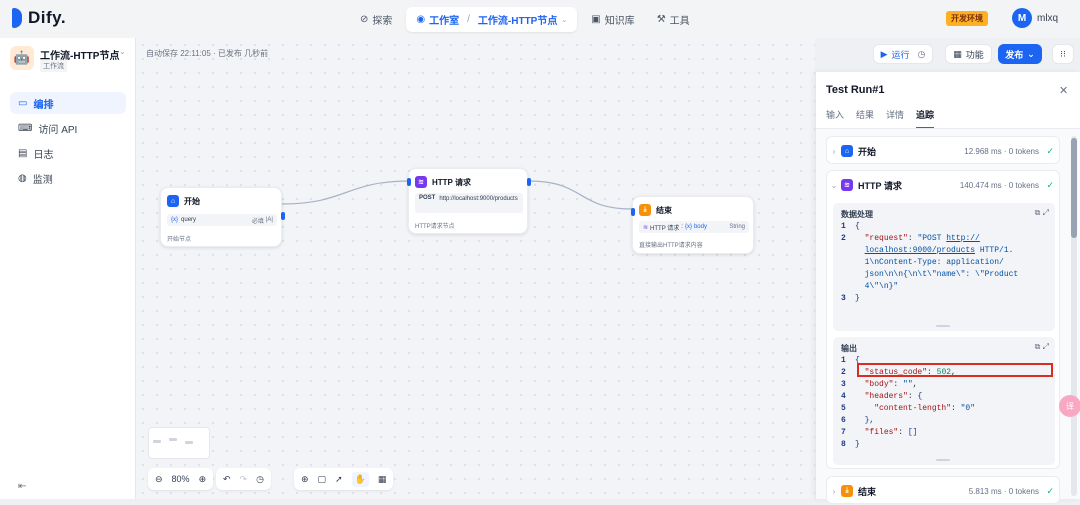  Describe the element at coordinates (1003, 491) in the screenshot. I see `trace-end-meta: 5.813 ms · 0 tokens` at that location.